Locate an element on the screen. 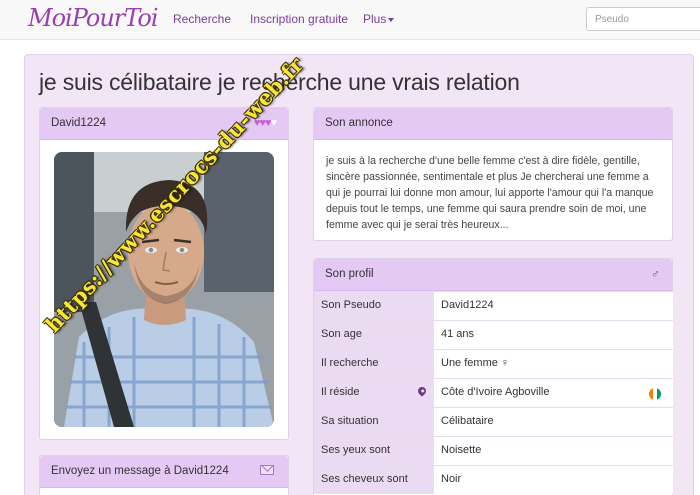 Image resolution: width=700 pixels, height=495 pixels. profile-row-key: Son age is located at coordinates (374, 335).